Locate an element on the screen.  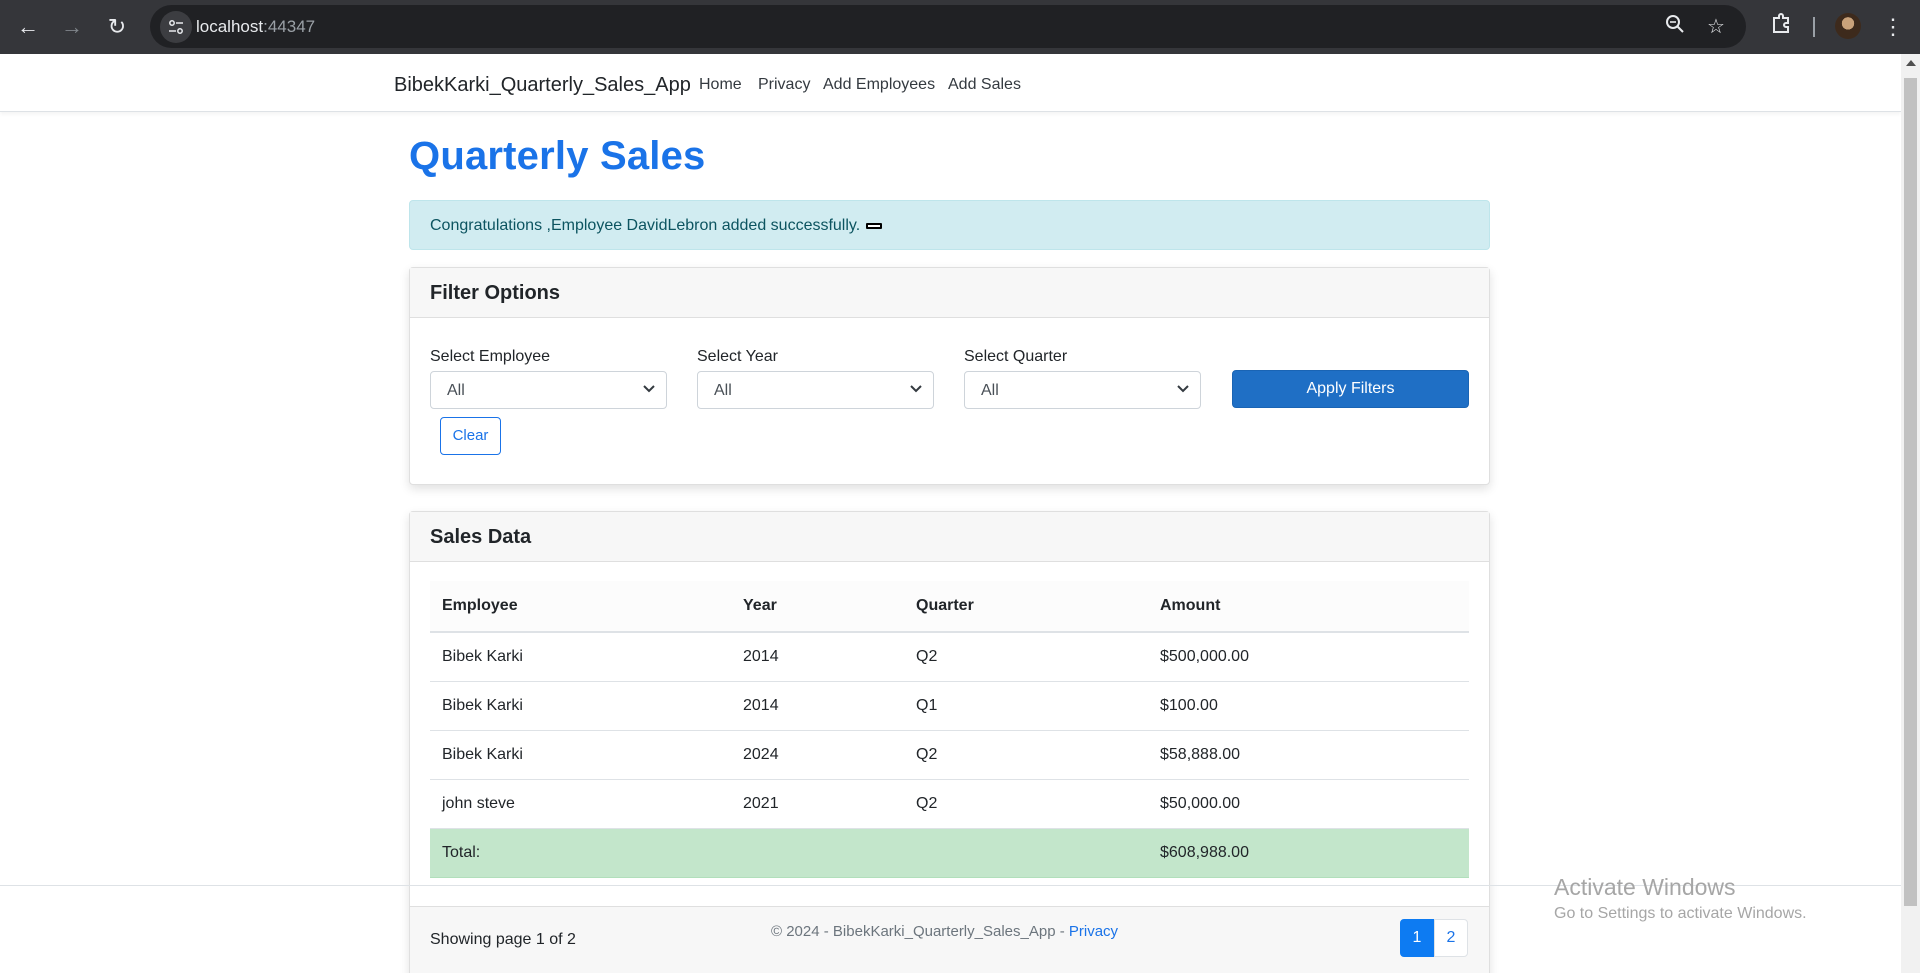
total-value: $608,988.00 is located at coordinates (1308, 853).